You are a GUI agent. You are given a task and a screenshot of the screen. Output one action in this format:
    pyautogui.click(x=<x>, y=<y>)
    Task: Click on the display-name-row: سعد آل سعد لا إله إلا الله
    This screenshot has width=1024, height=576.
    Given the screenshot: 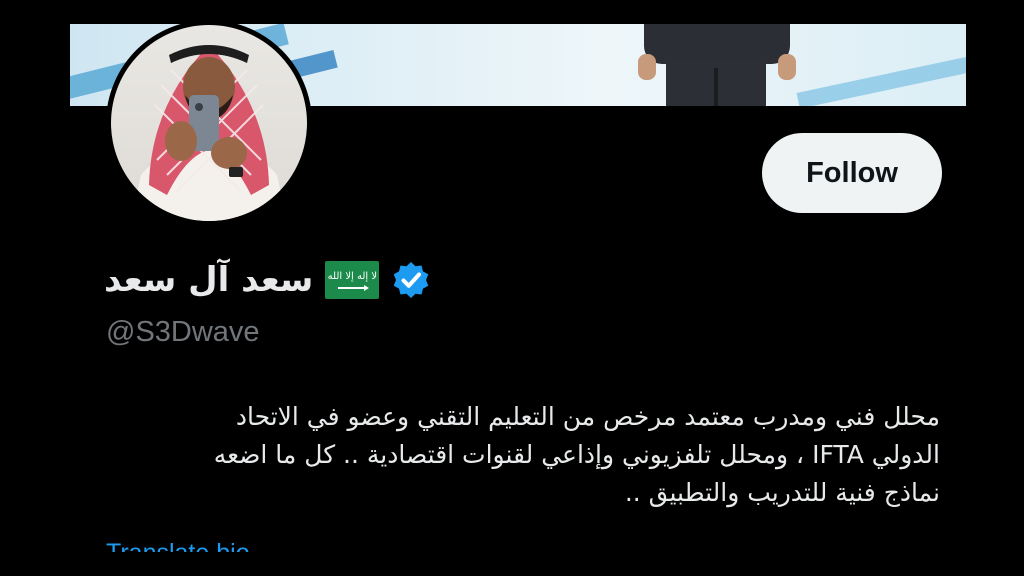 What is the action you would take?
    pyautogui.click(x=267, y=280)
    